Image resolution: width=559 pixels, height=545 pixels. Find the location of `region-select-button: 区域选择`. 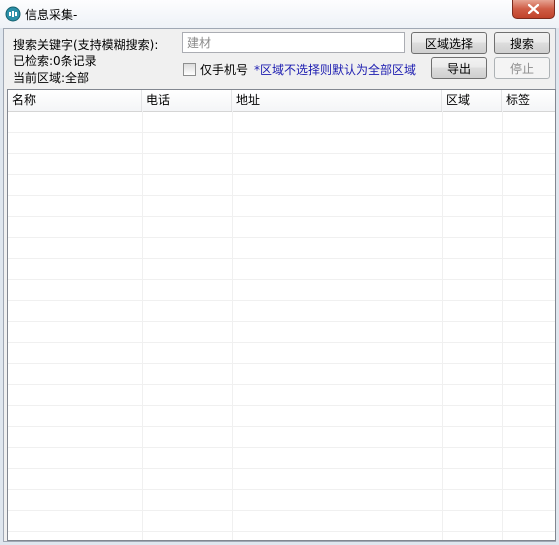

region-select-button: 区域选择 is located at coordinates (449, 43).